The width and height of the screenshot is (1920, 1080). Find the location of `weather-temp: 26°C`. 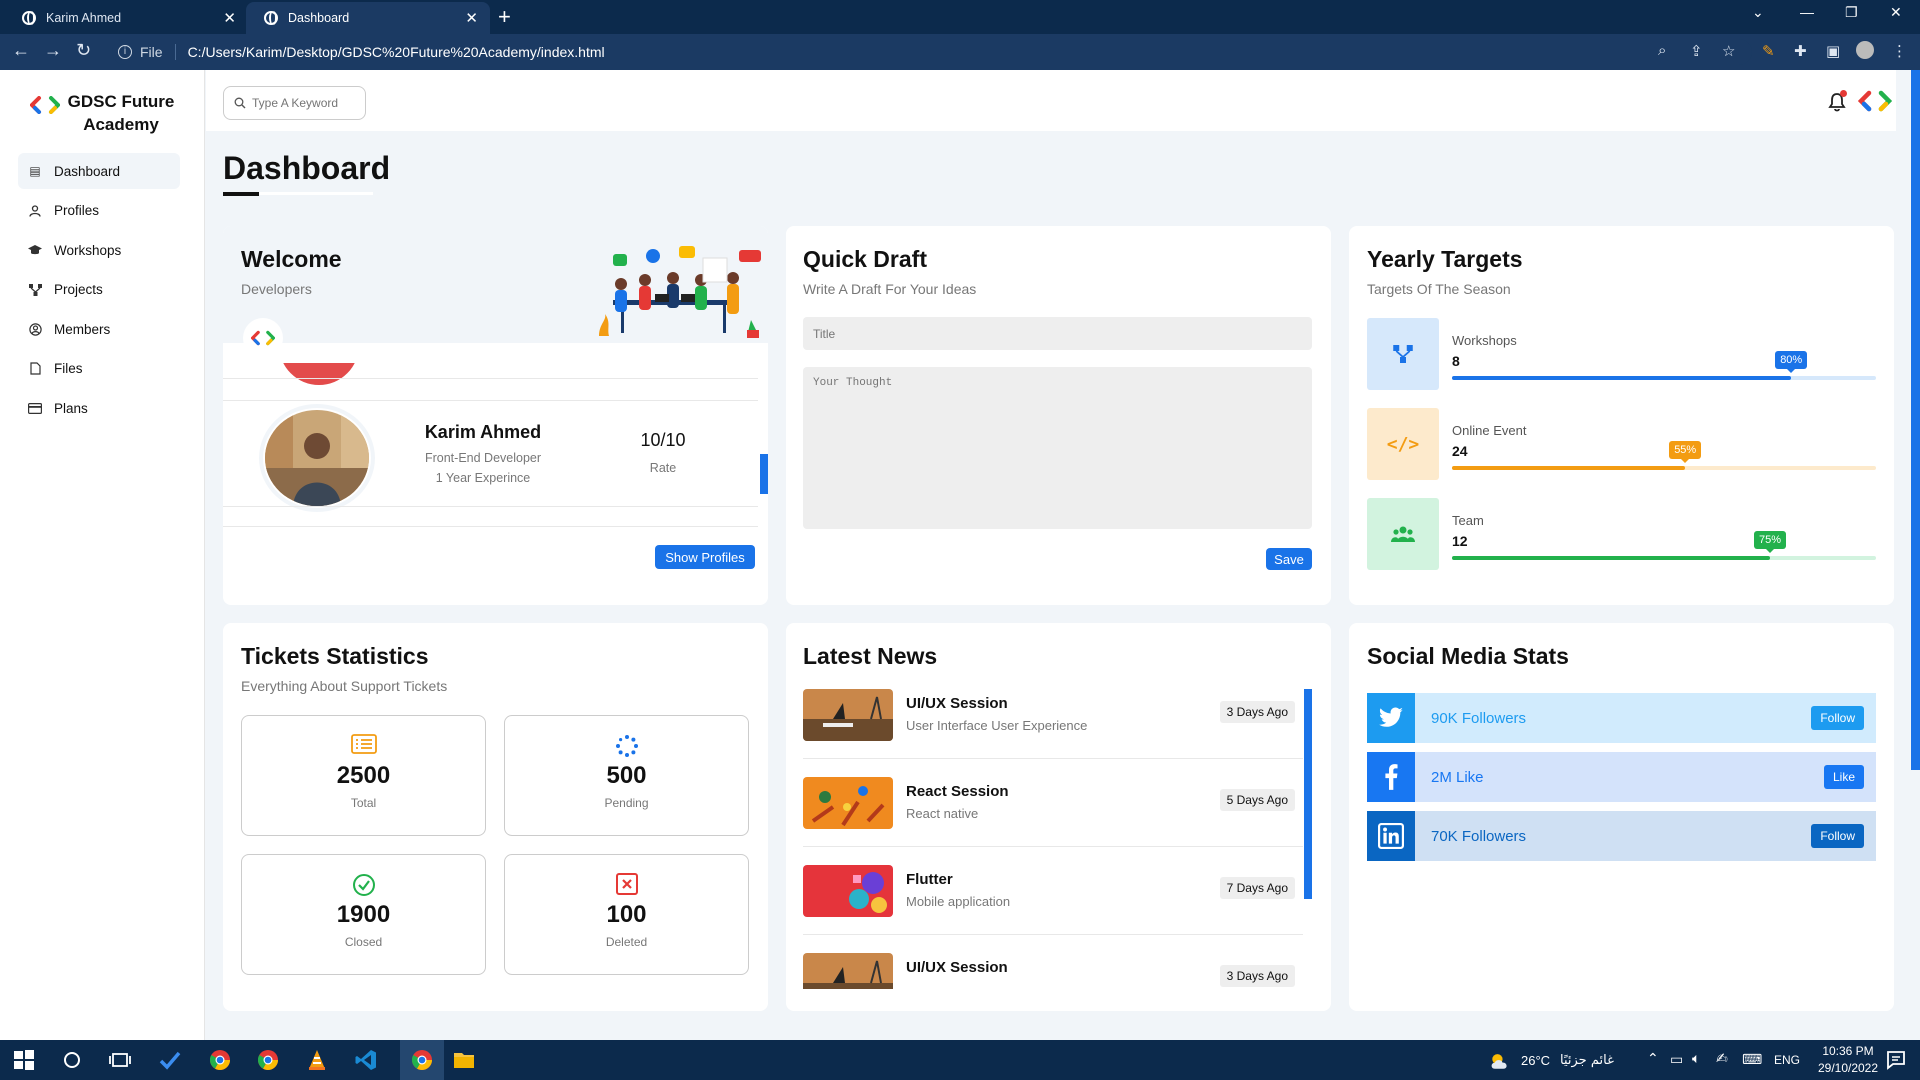

weather-temp: 26°C is located at coordinates (1535, 1060).